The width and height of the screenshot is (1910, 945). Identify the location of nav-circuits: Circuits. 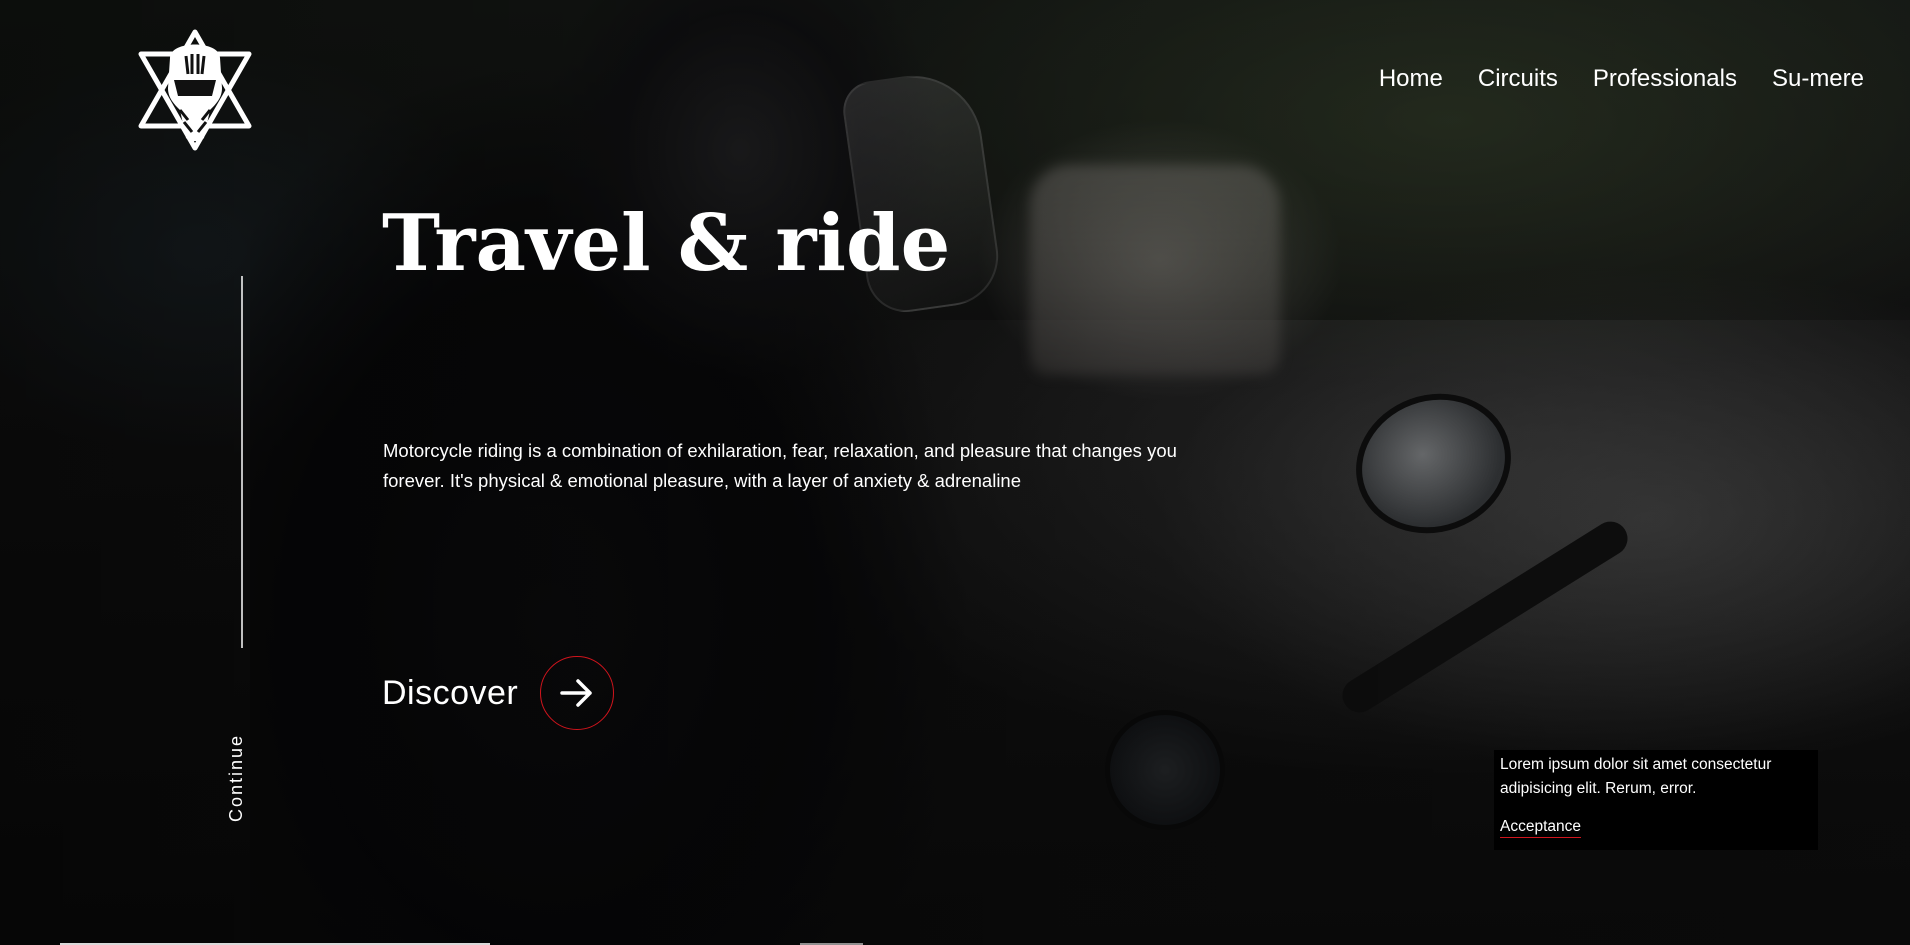
(1518, 79).